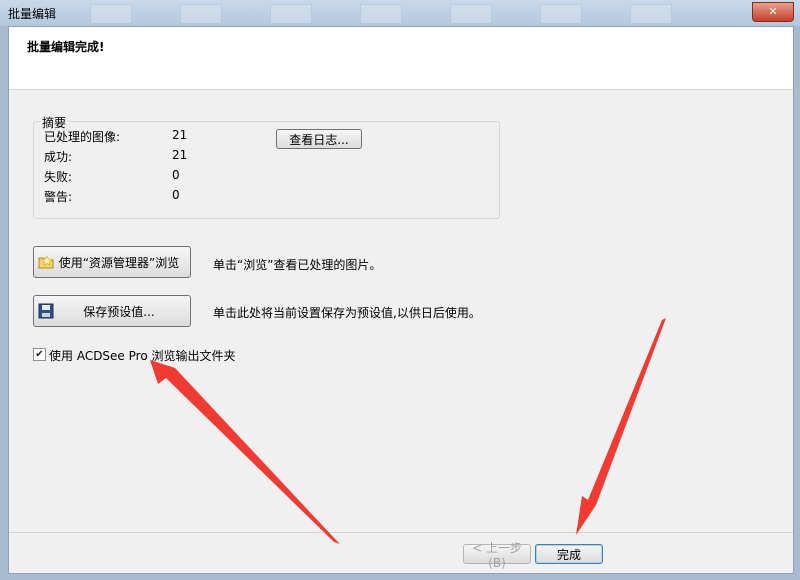 Image resolution: width=800 pixels, height=580 pixels. Describe the element at coordinates (66, 47) in the screenshot. I see `page-title: 批量编辑完成!` at that location.